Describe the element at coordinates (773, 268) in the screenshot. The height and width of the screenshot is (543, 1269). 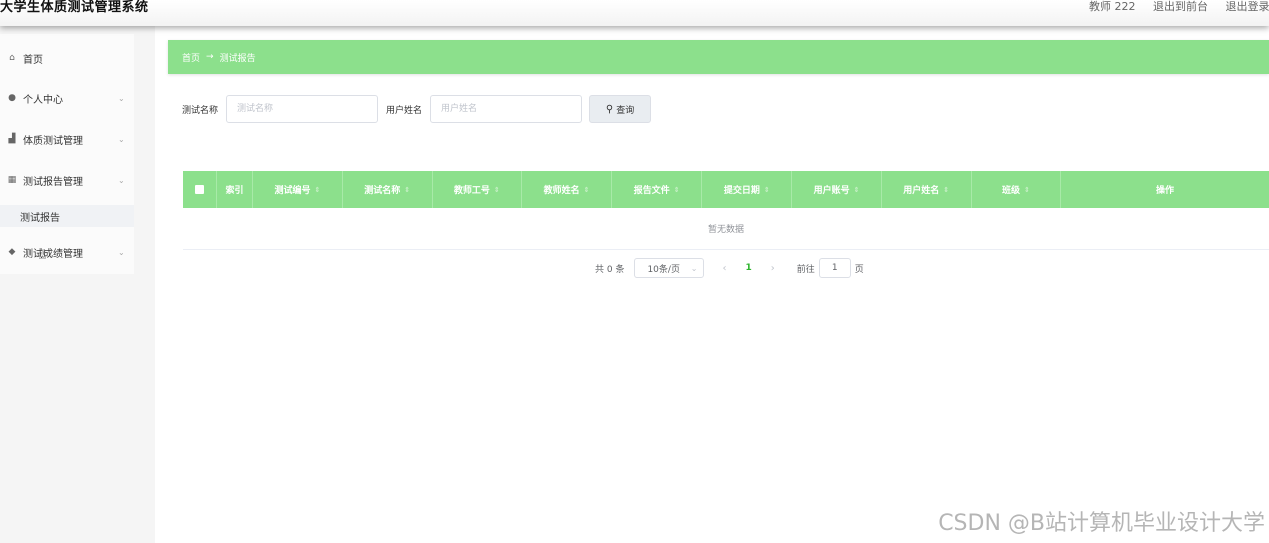
I see `next-page-button: ›` at that location.